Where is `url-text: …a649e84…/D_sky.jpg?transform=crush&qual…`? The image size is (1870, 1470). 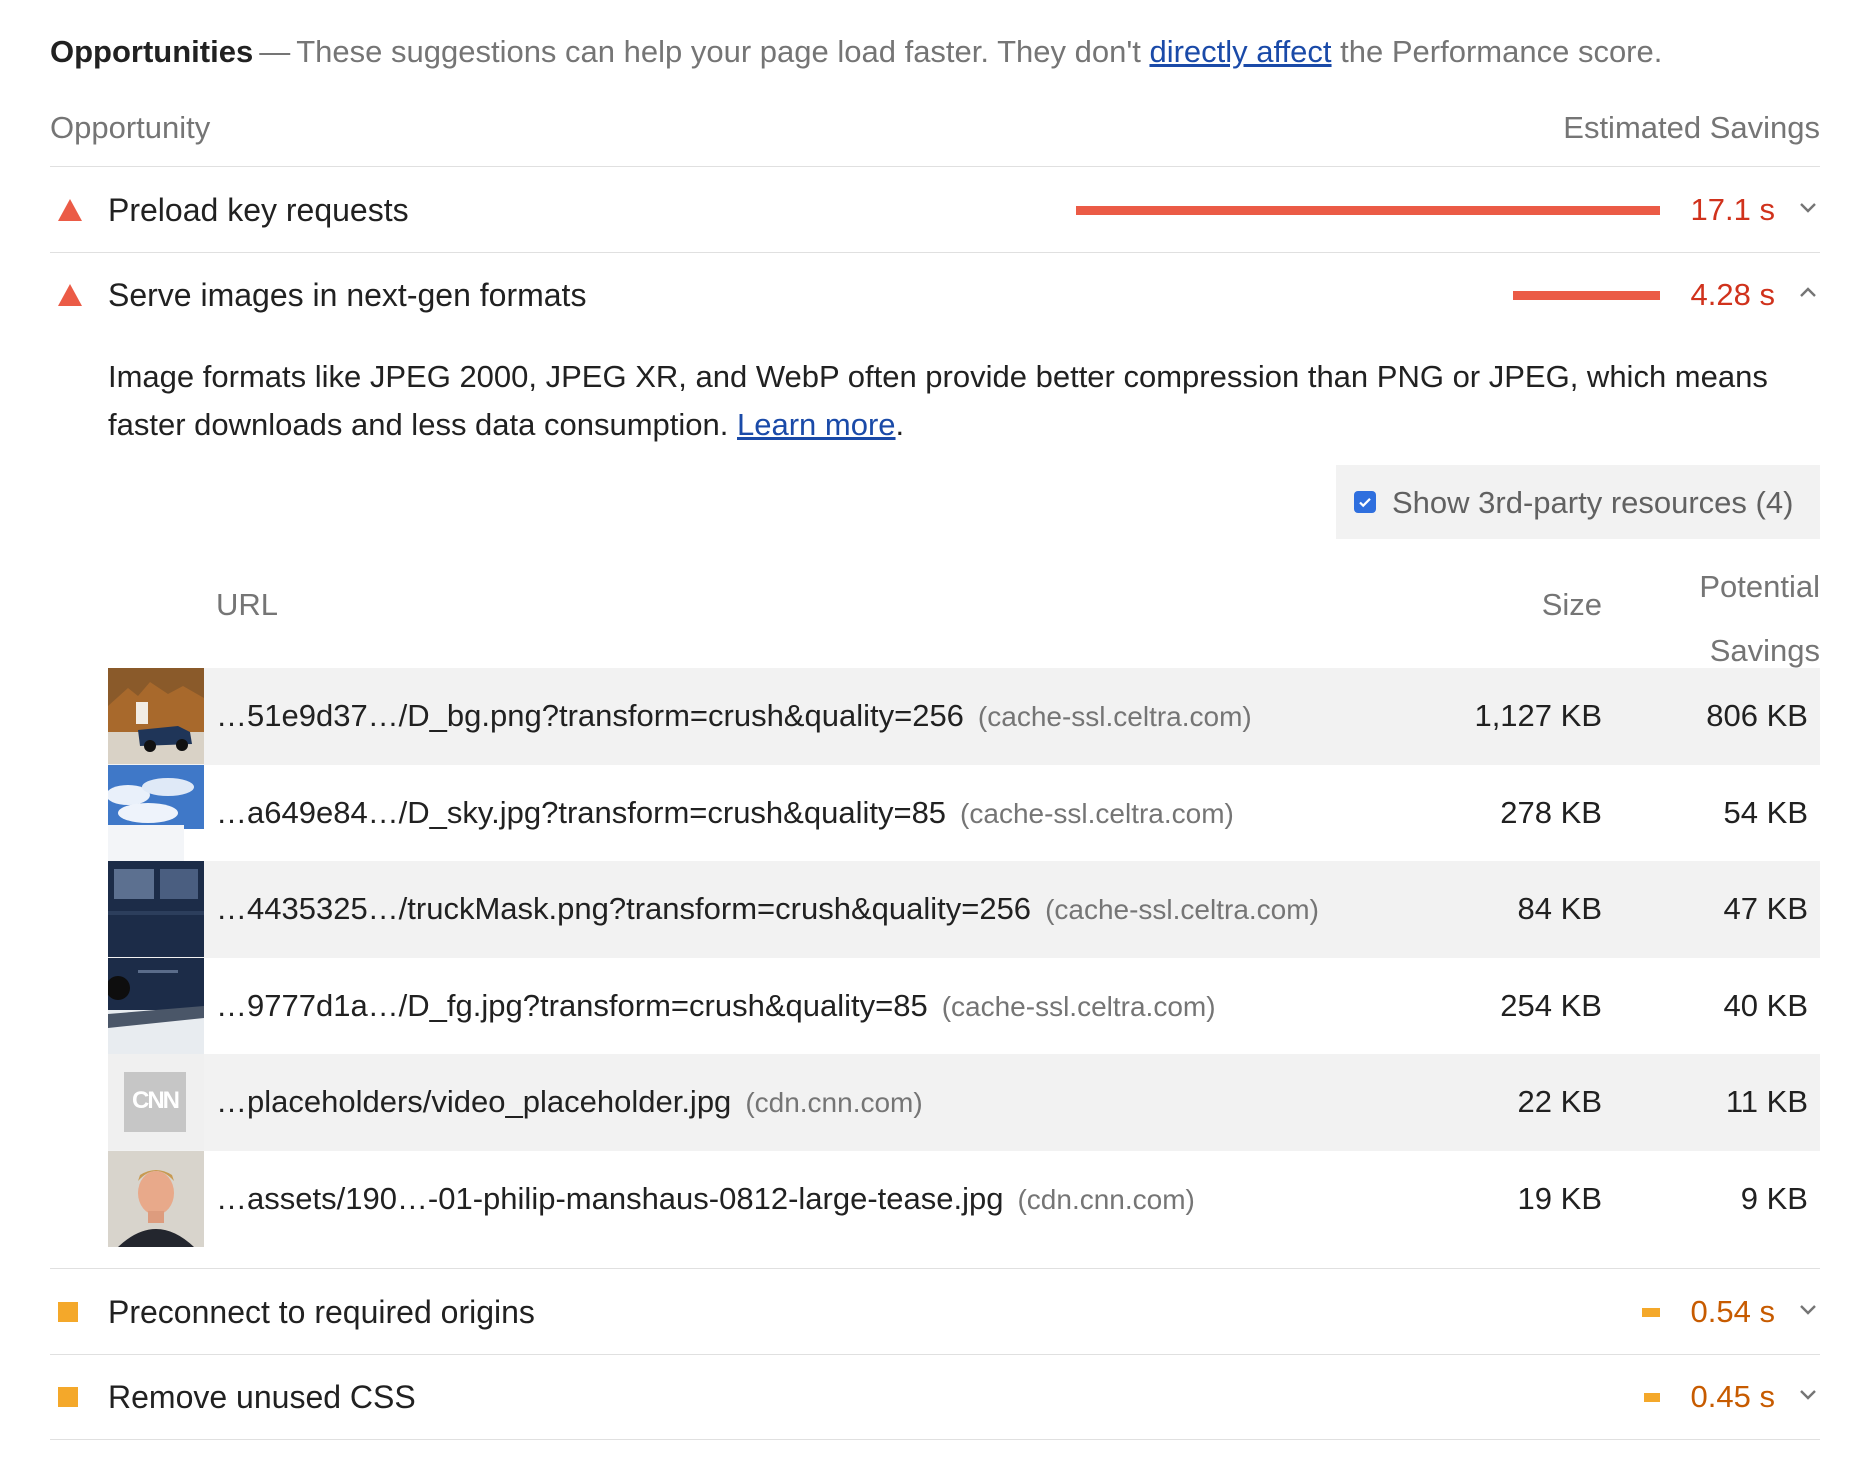
url-text: …a649e84…/D_sky.jpg?transform=crush&qual… is located at coordinates (581, 812).